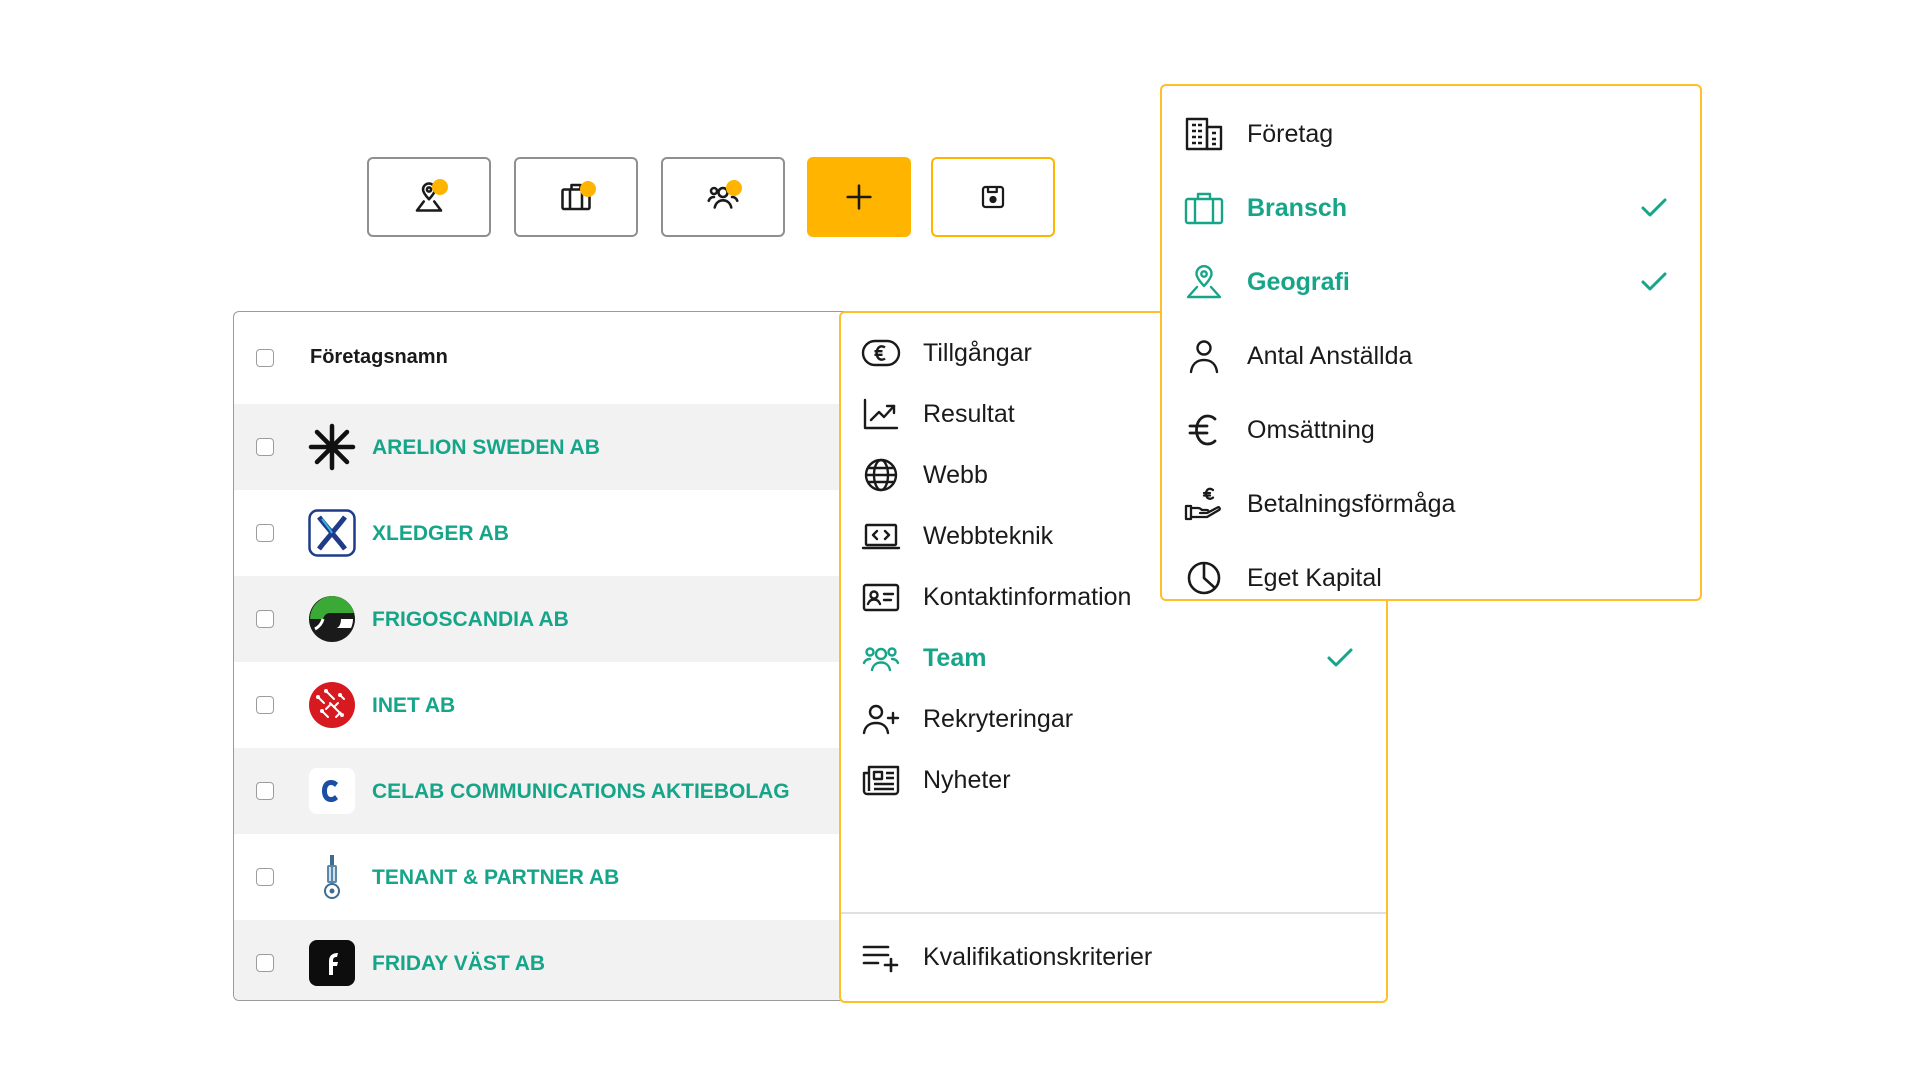  Describe the element at coordinates (332, 447) in the screenshot. I see `arelion-logo` at that location.